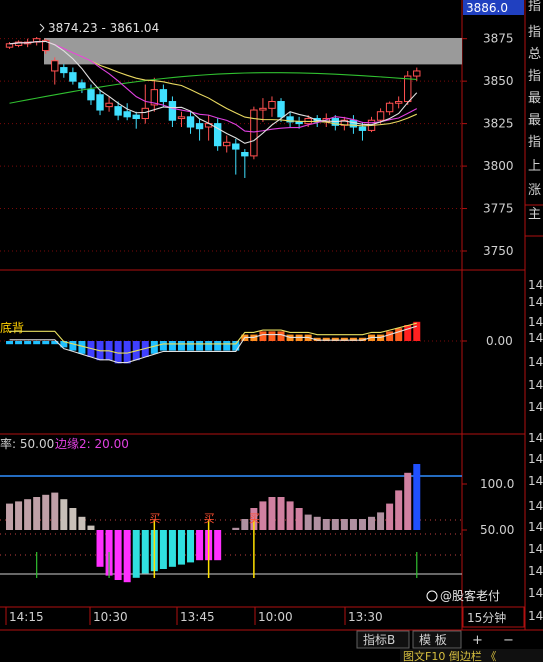  I want to click on period-label: 15分钟, so click(486, 617).